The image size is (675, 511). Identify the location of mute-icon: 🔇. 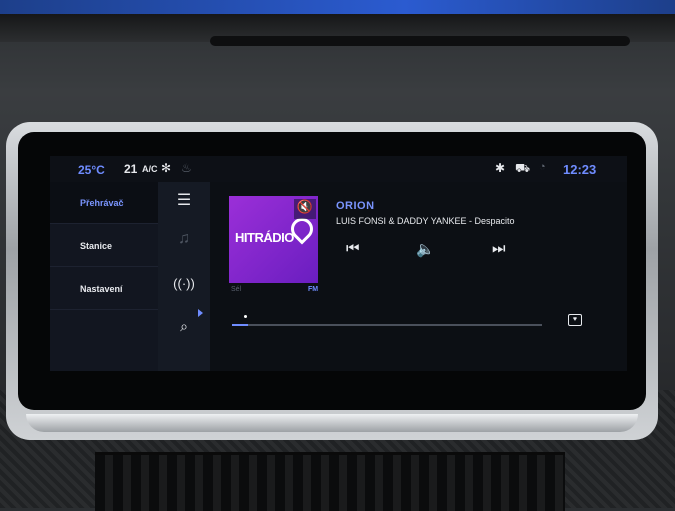
(305, 209).